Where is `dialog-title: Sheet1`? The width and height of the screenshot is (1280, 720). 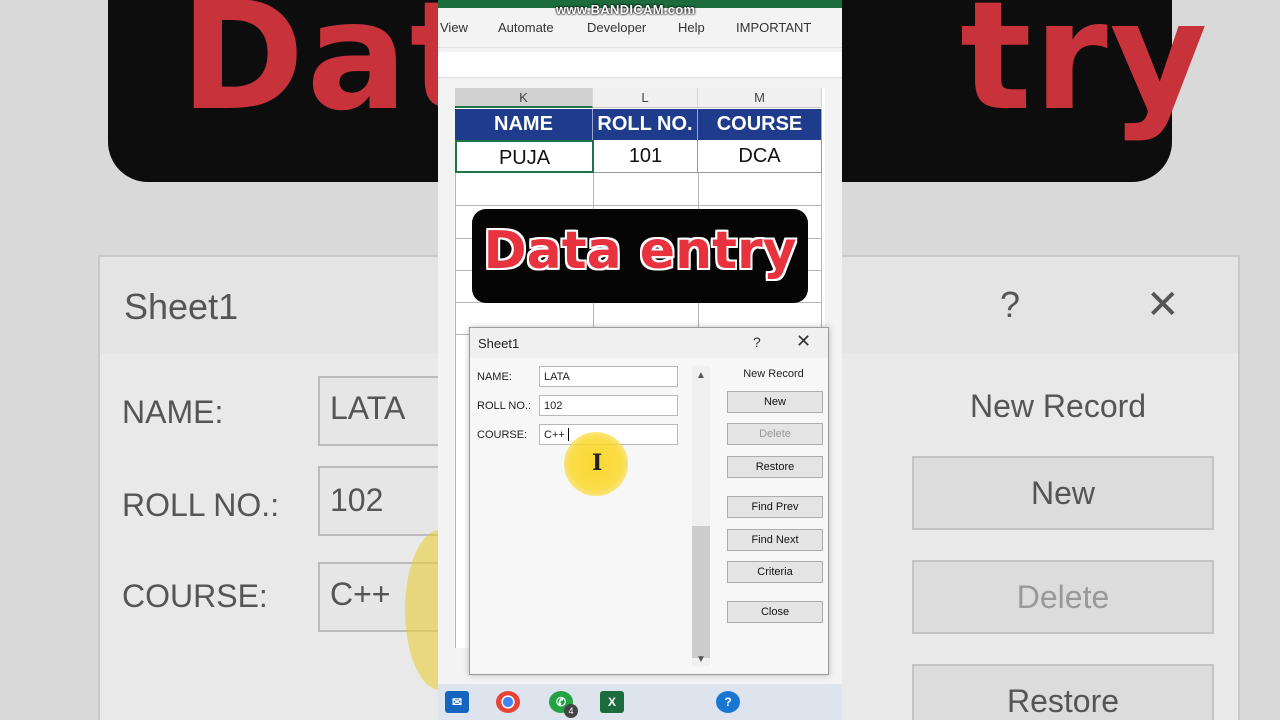 dialog-title: Sheet1 is located at coordinates (499, 343).